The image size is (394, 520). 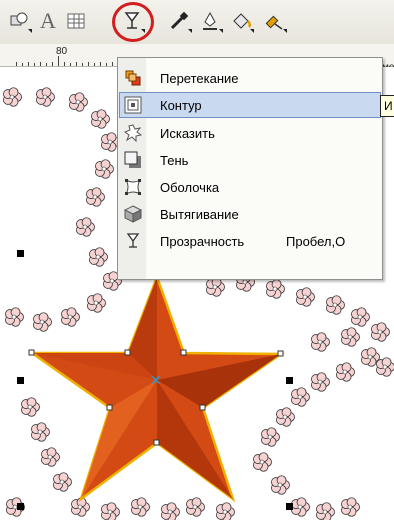 I want to click on text-tool: A, so click(x=48, y=21).